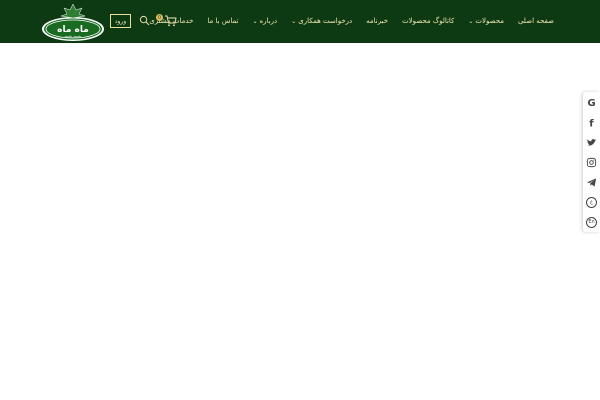  I want to click on nav-item-label: صفحه اصلی, so click(535, 21).